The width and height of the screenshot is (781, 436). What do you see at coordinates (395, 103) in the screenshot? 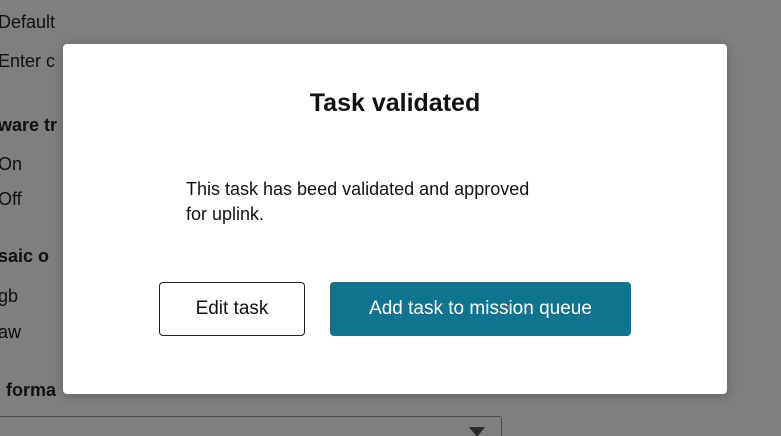
I see `dialog-title: Task validated` at bounding box center [395, 103].